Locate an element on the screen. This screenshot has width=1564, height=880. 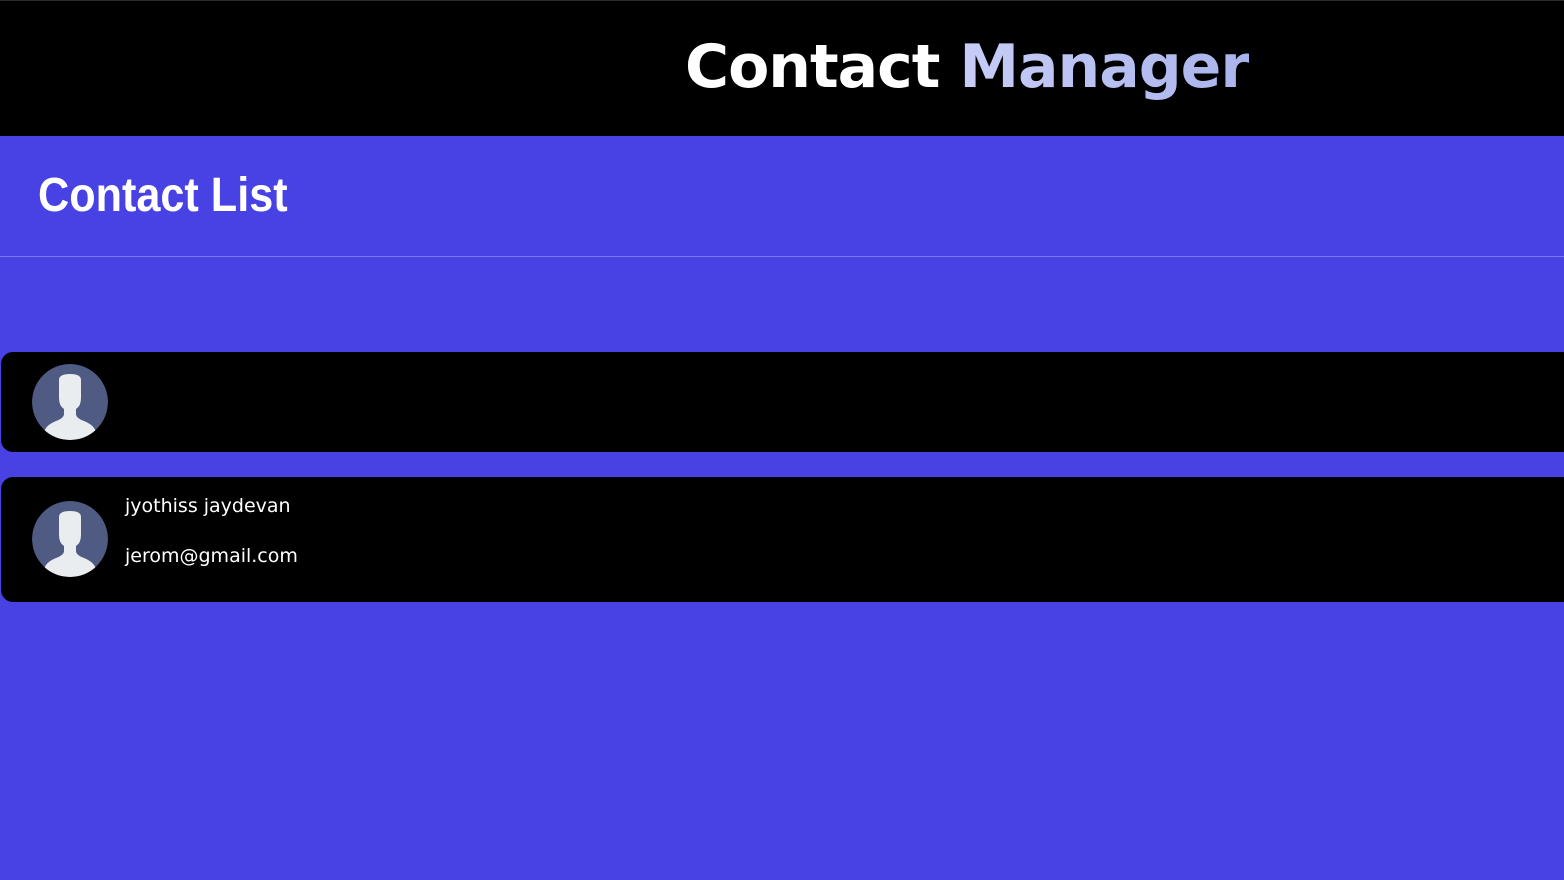
contact-email: jerom@gmail.com is located at coordinates (211, 556).